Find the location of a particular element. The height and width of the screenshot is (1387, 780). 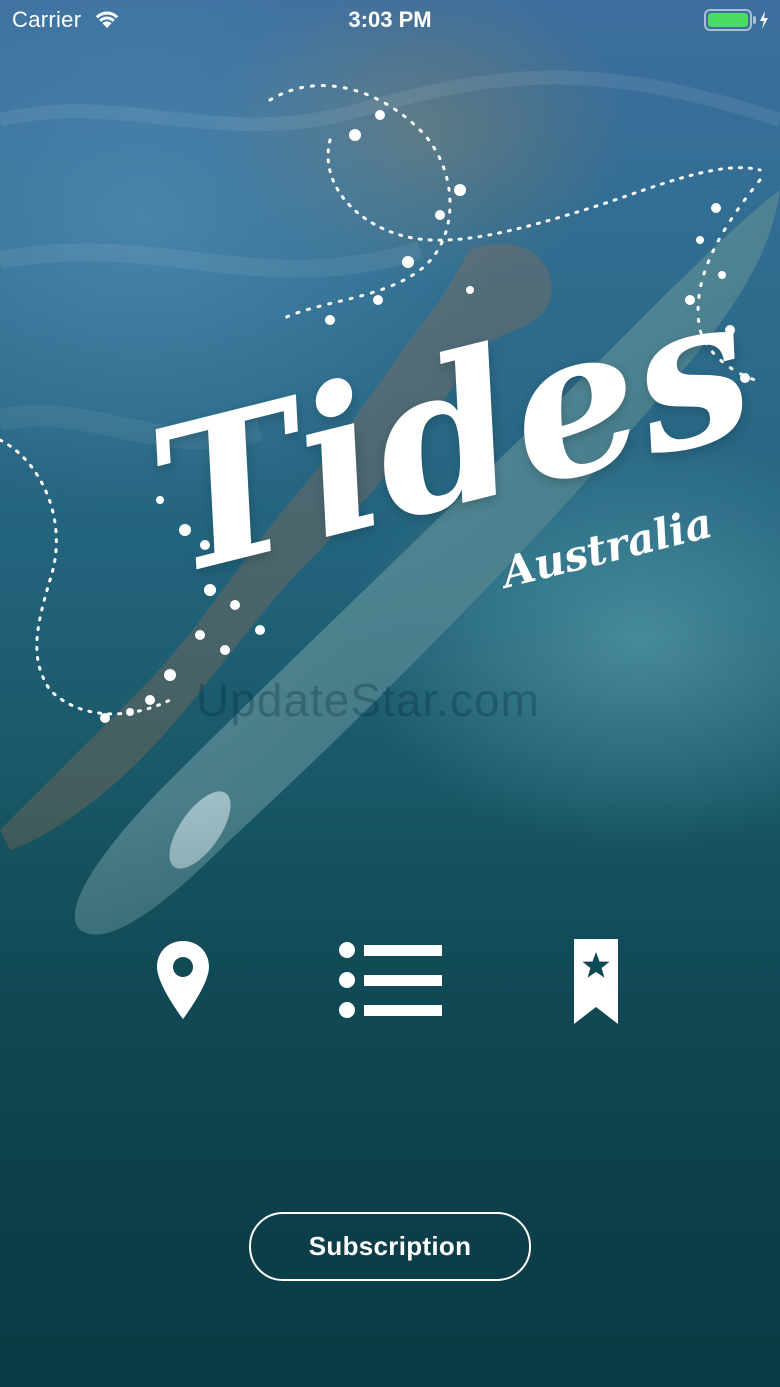

tide-list-button is located at coordinates (390, 980).